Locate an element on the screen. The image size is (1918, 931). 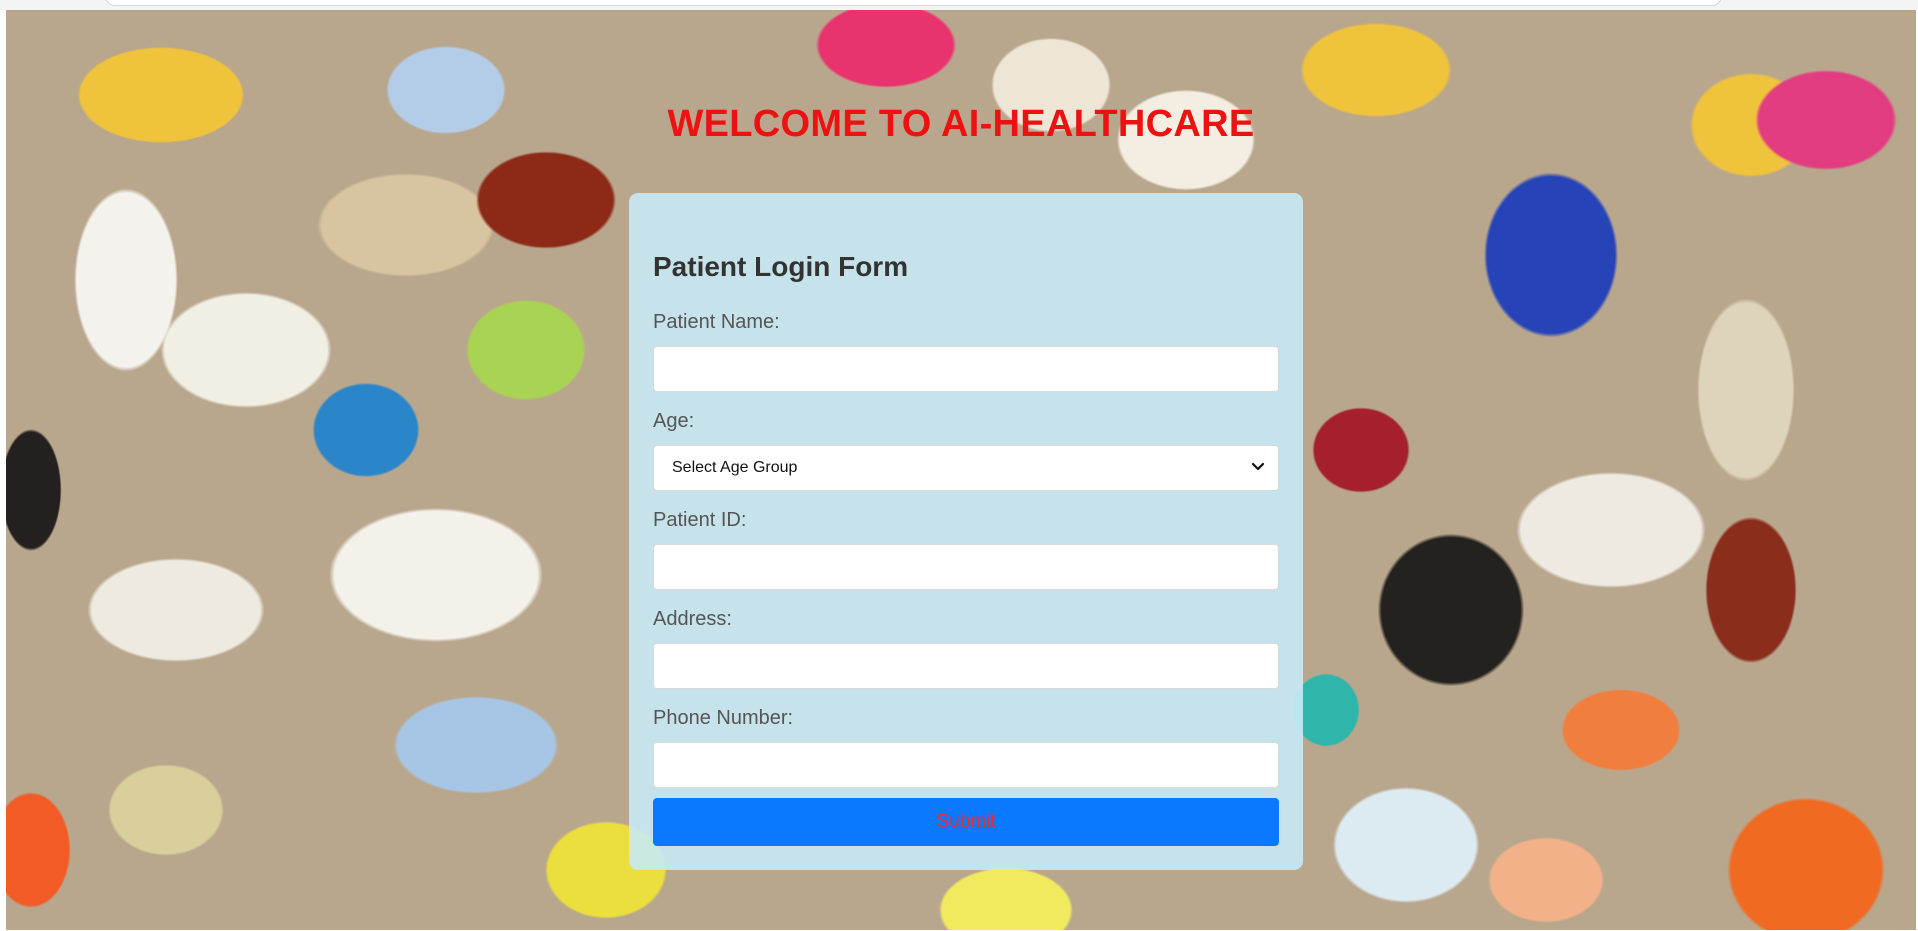
address-label: Address: is located at coordinates (692, 619).